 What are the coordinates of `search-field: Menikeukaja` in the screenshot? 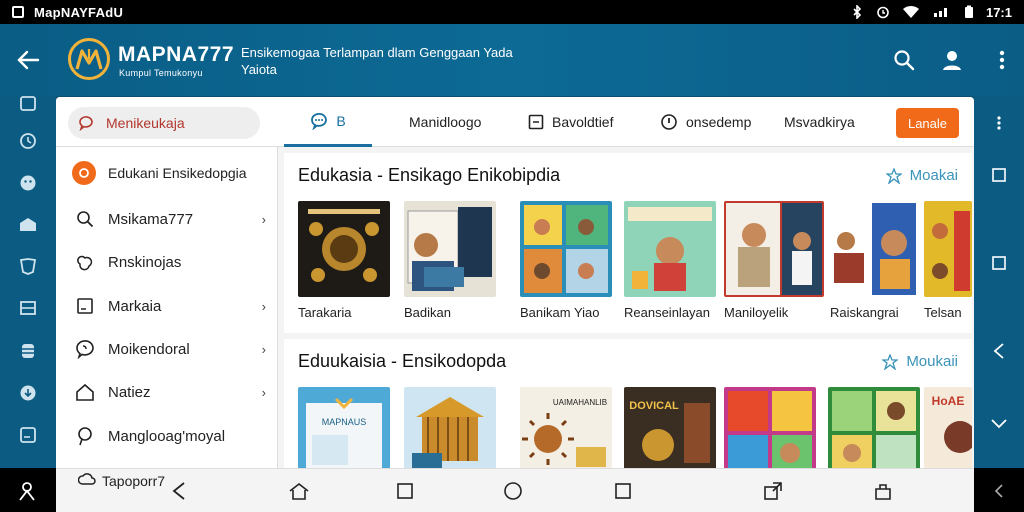 It's located at (164, 123).